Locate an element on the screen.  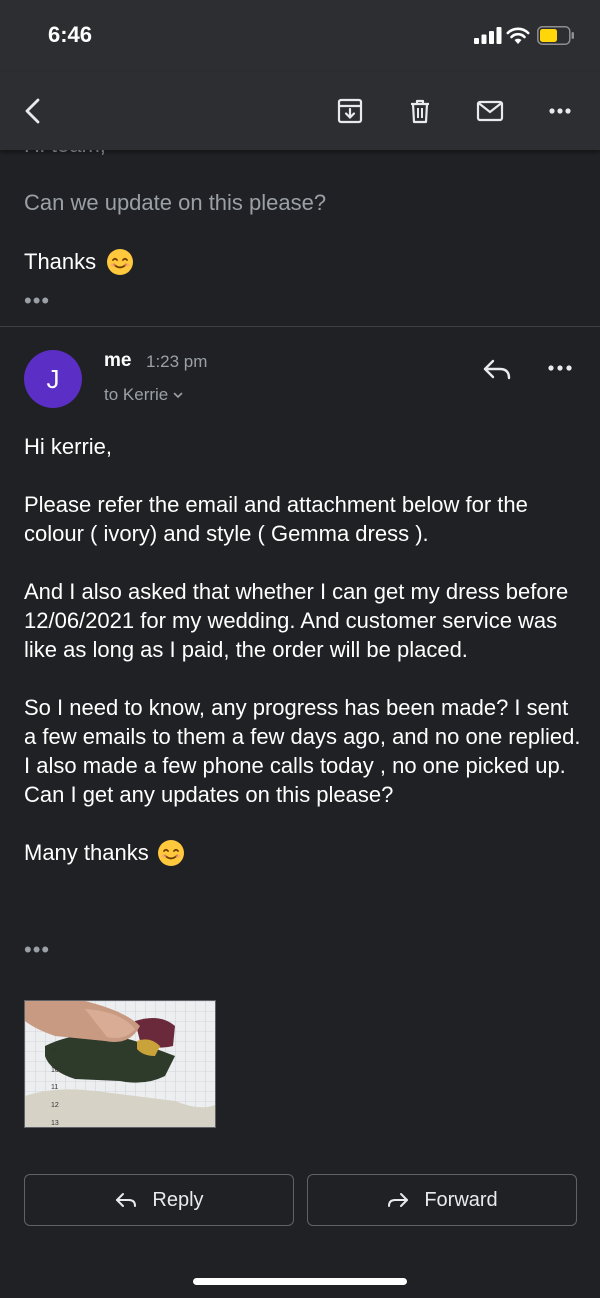
signoff: Many thanks is located at coordinates (304, 852).